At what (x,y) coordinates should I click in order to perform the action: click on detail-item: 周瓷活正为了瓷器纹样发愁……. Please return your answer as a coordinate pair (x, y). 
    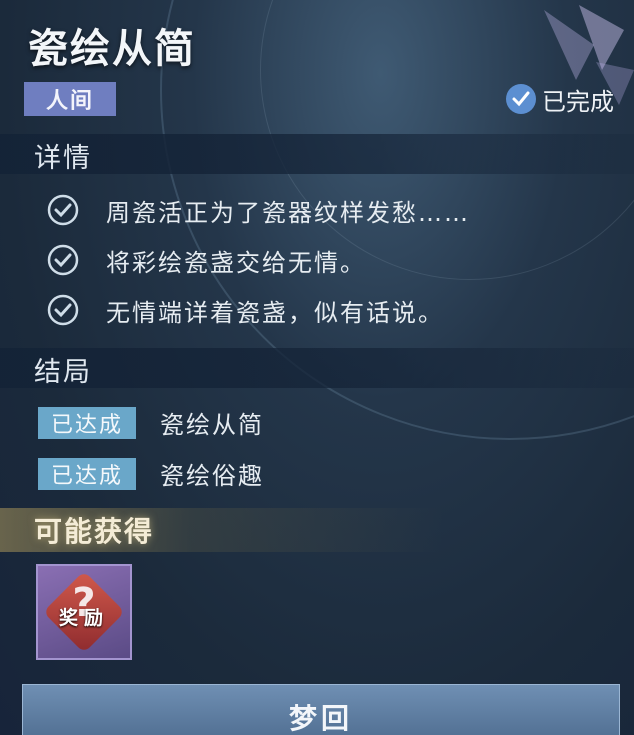
    Looking at the image, I should click on (258, 210).